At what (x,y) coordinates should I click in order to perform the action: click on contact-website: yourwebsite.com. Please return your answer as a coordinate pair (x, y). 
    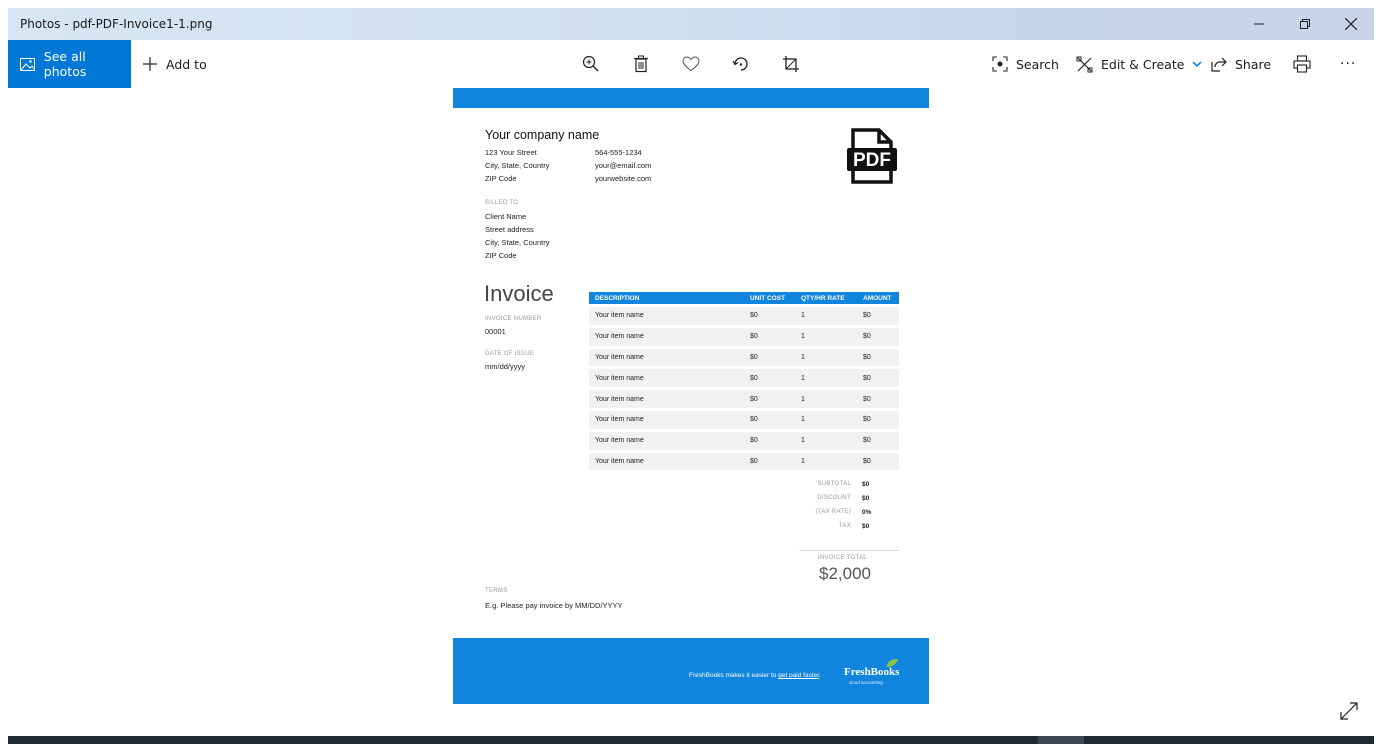
    Looking at the image, I should click on (623, 178).